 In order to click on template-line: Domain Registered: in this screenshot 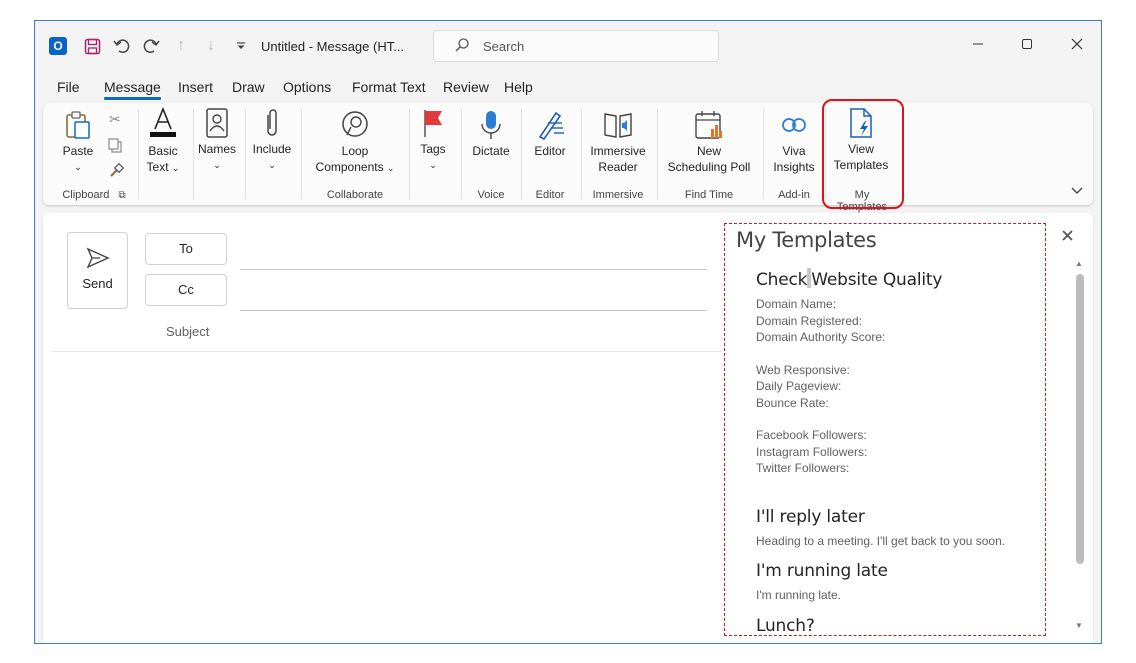, I will do `click(809, 320)`.